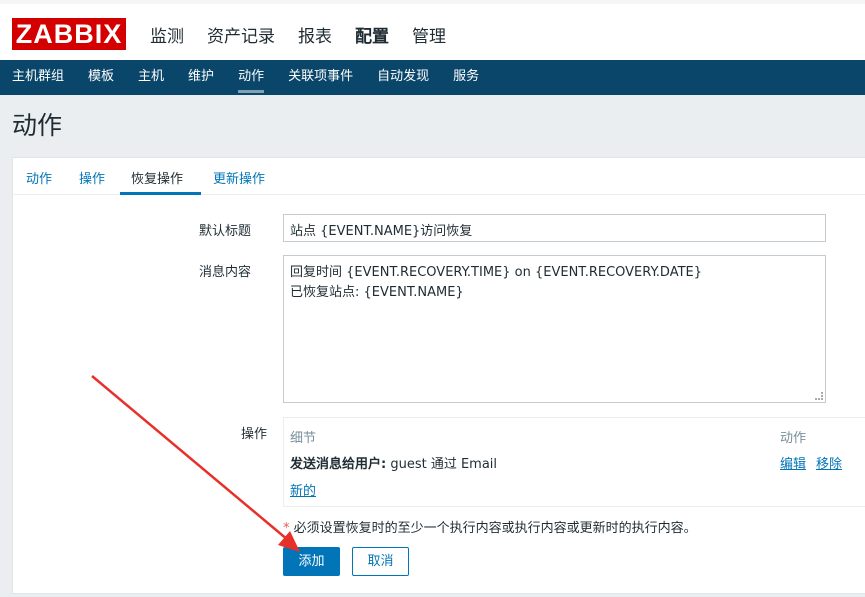  I want to click on add-button: 添加, so click(311, 561).